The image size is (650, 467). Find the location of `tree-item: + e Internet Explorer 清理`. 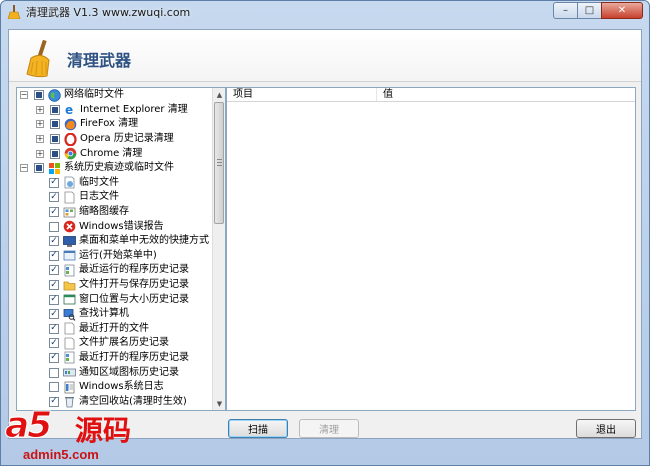

tree-item: + e Internet Explorer 清理 is located at coordinates (115, 110).